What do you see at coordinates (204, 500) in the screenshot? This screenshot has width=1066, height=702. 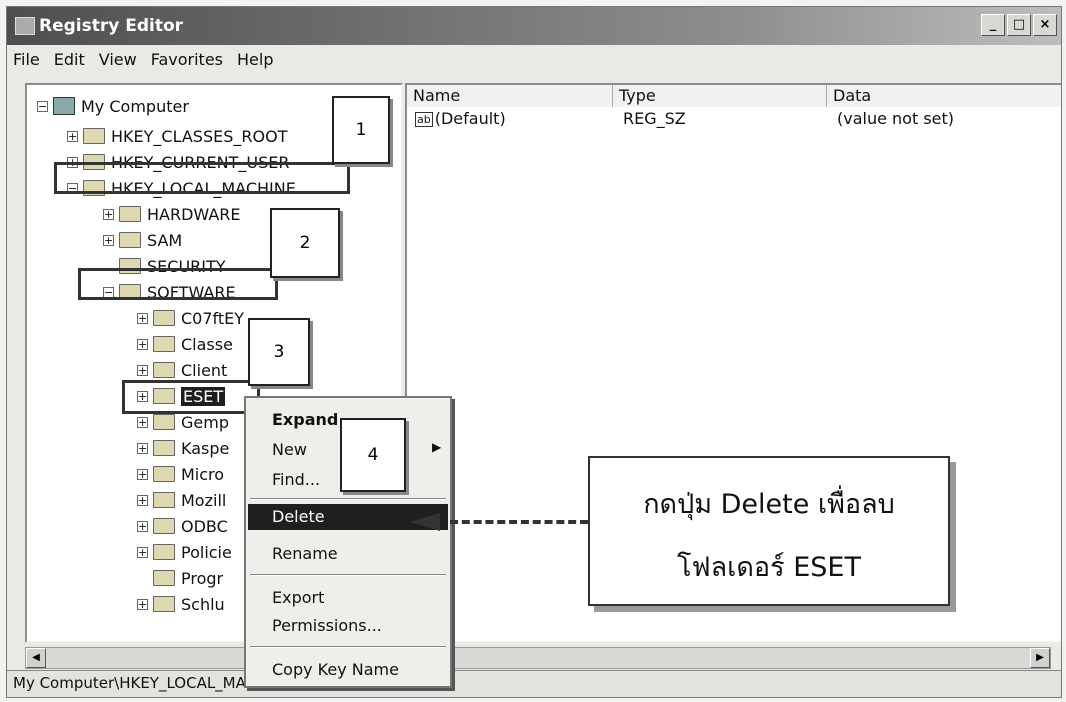 I see `tree-item-label: Mozill` at bounding box center [204, 500].